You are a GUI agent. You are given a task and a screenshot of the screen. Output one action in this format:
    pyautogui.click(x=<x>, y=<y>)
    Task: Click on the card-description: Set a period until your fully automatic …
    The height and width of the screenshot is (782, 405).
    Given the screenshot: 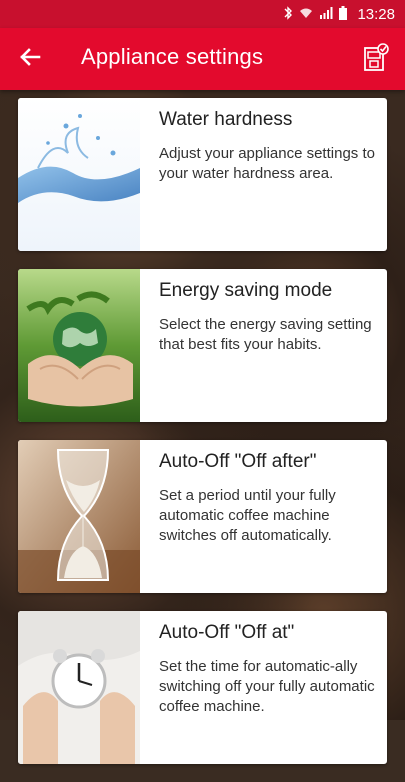 What is the action you would take?
    pyautogui.click(x=247, y=515)
    